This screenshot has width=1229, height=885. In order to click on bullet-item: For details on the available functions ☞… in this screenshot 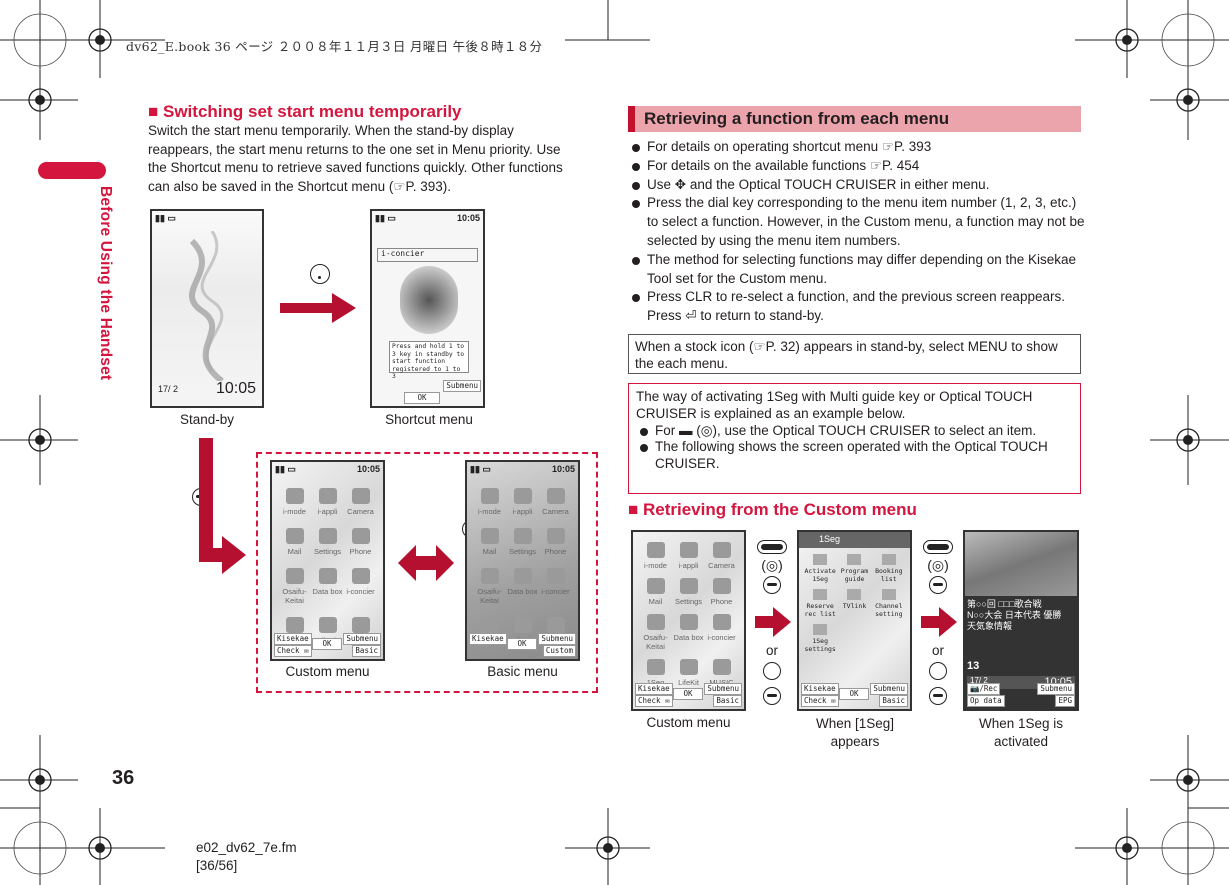, I will do `click(858, 166)`.